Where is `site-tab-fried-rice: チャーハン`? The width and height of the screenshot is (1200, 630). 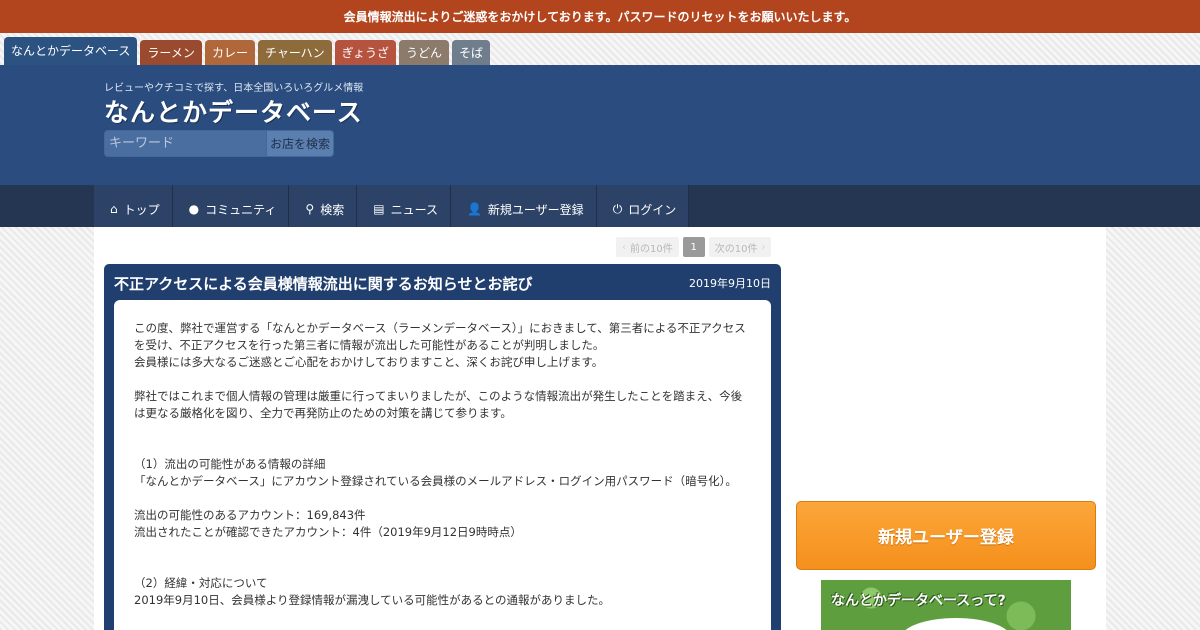 site-tab-fried-rice: チャーハン is located at coordinates (294, 52).